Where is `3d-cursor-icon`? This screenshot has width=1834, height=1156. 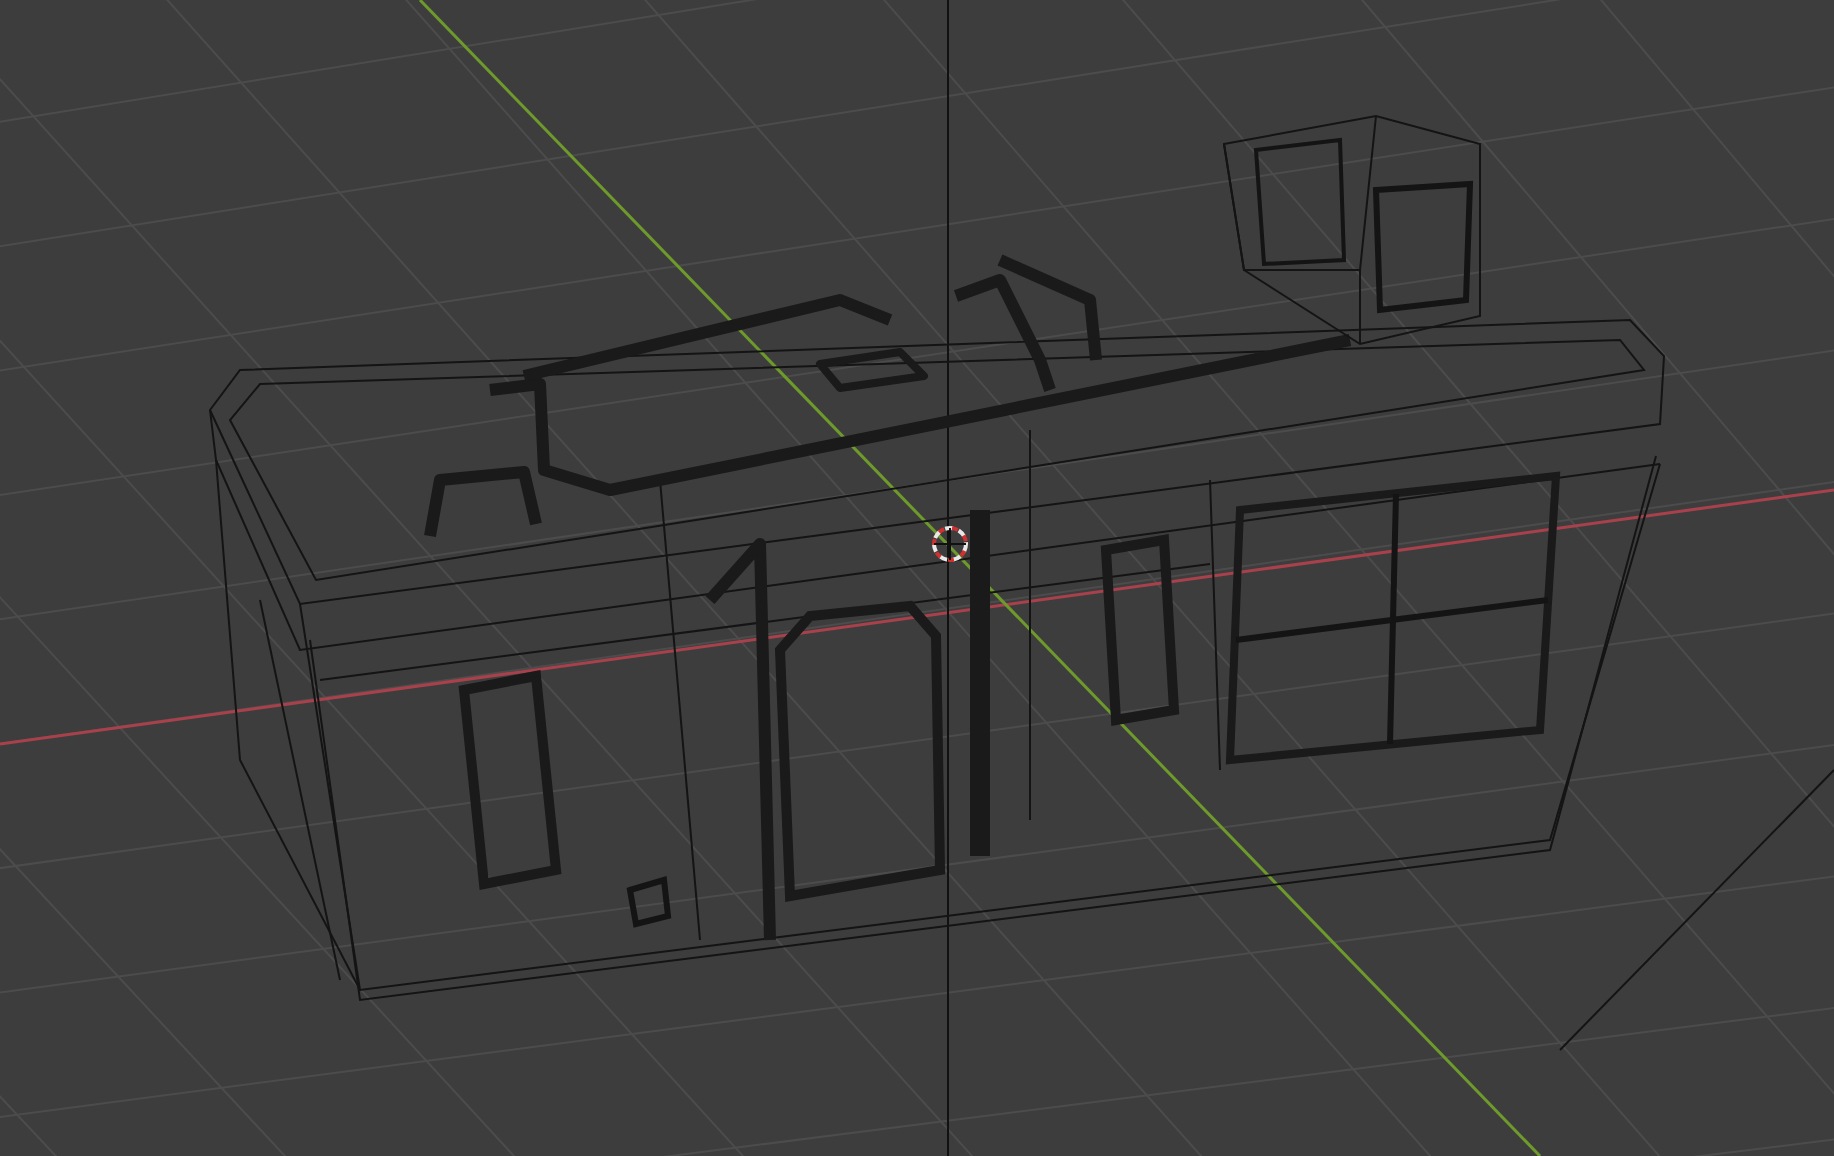 3d-cursor-icon is located at coordinates (950, 544).